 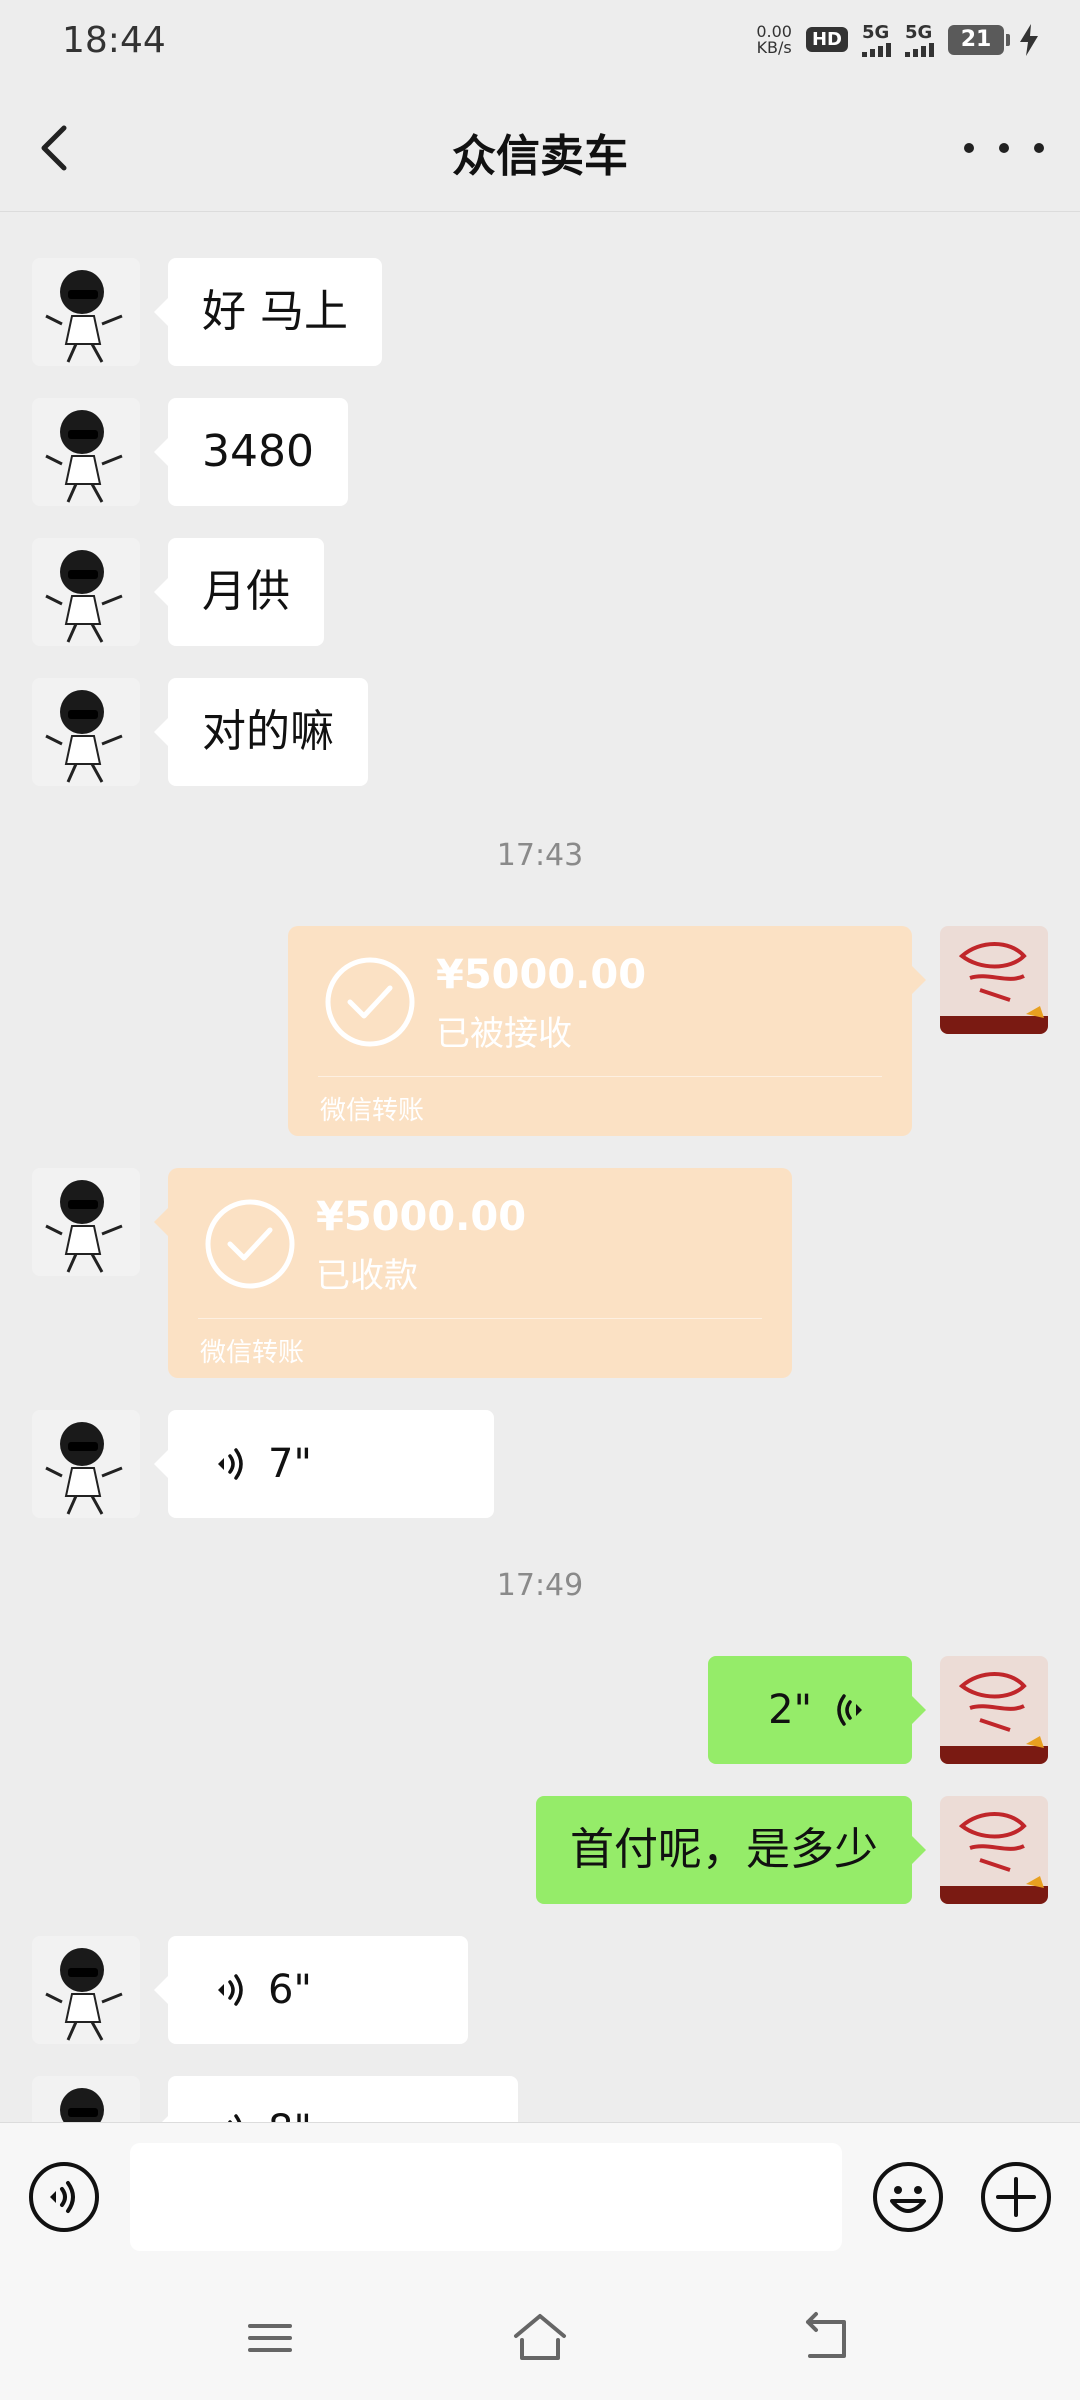 I want to click on nav-back-button, so click(x=826, y=2338).